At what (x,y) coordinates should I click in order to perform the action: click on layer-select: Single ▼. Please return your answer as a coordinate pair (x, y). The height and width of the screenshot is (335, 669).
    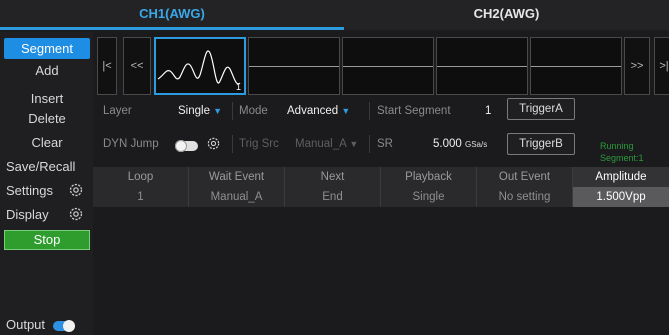
    Looking at the image, I should click on (200, 111).